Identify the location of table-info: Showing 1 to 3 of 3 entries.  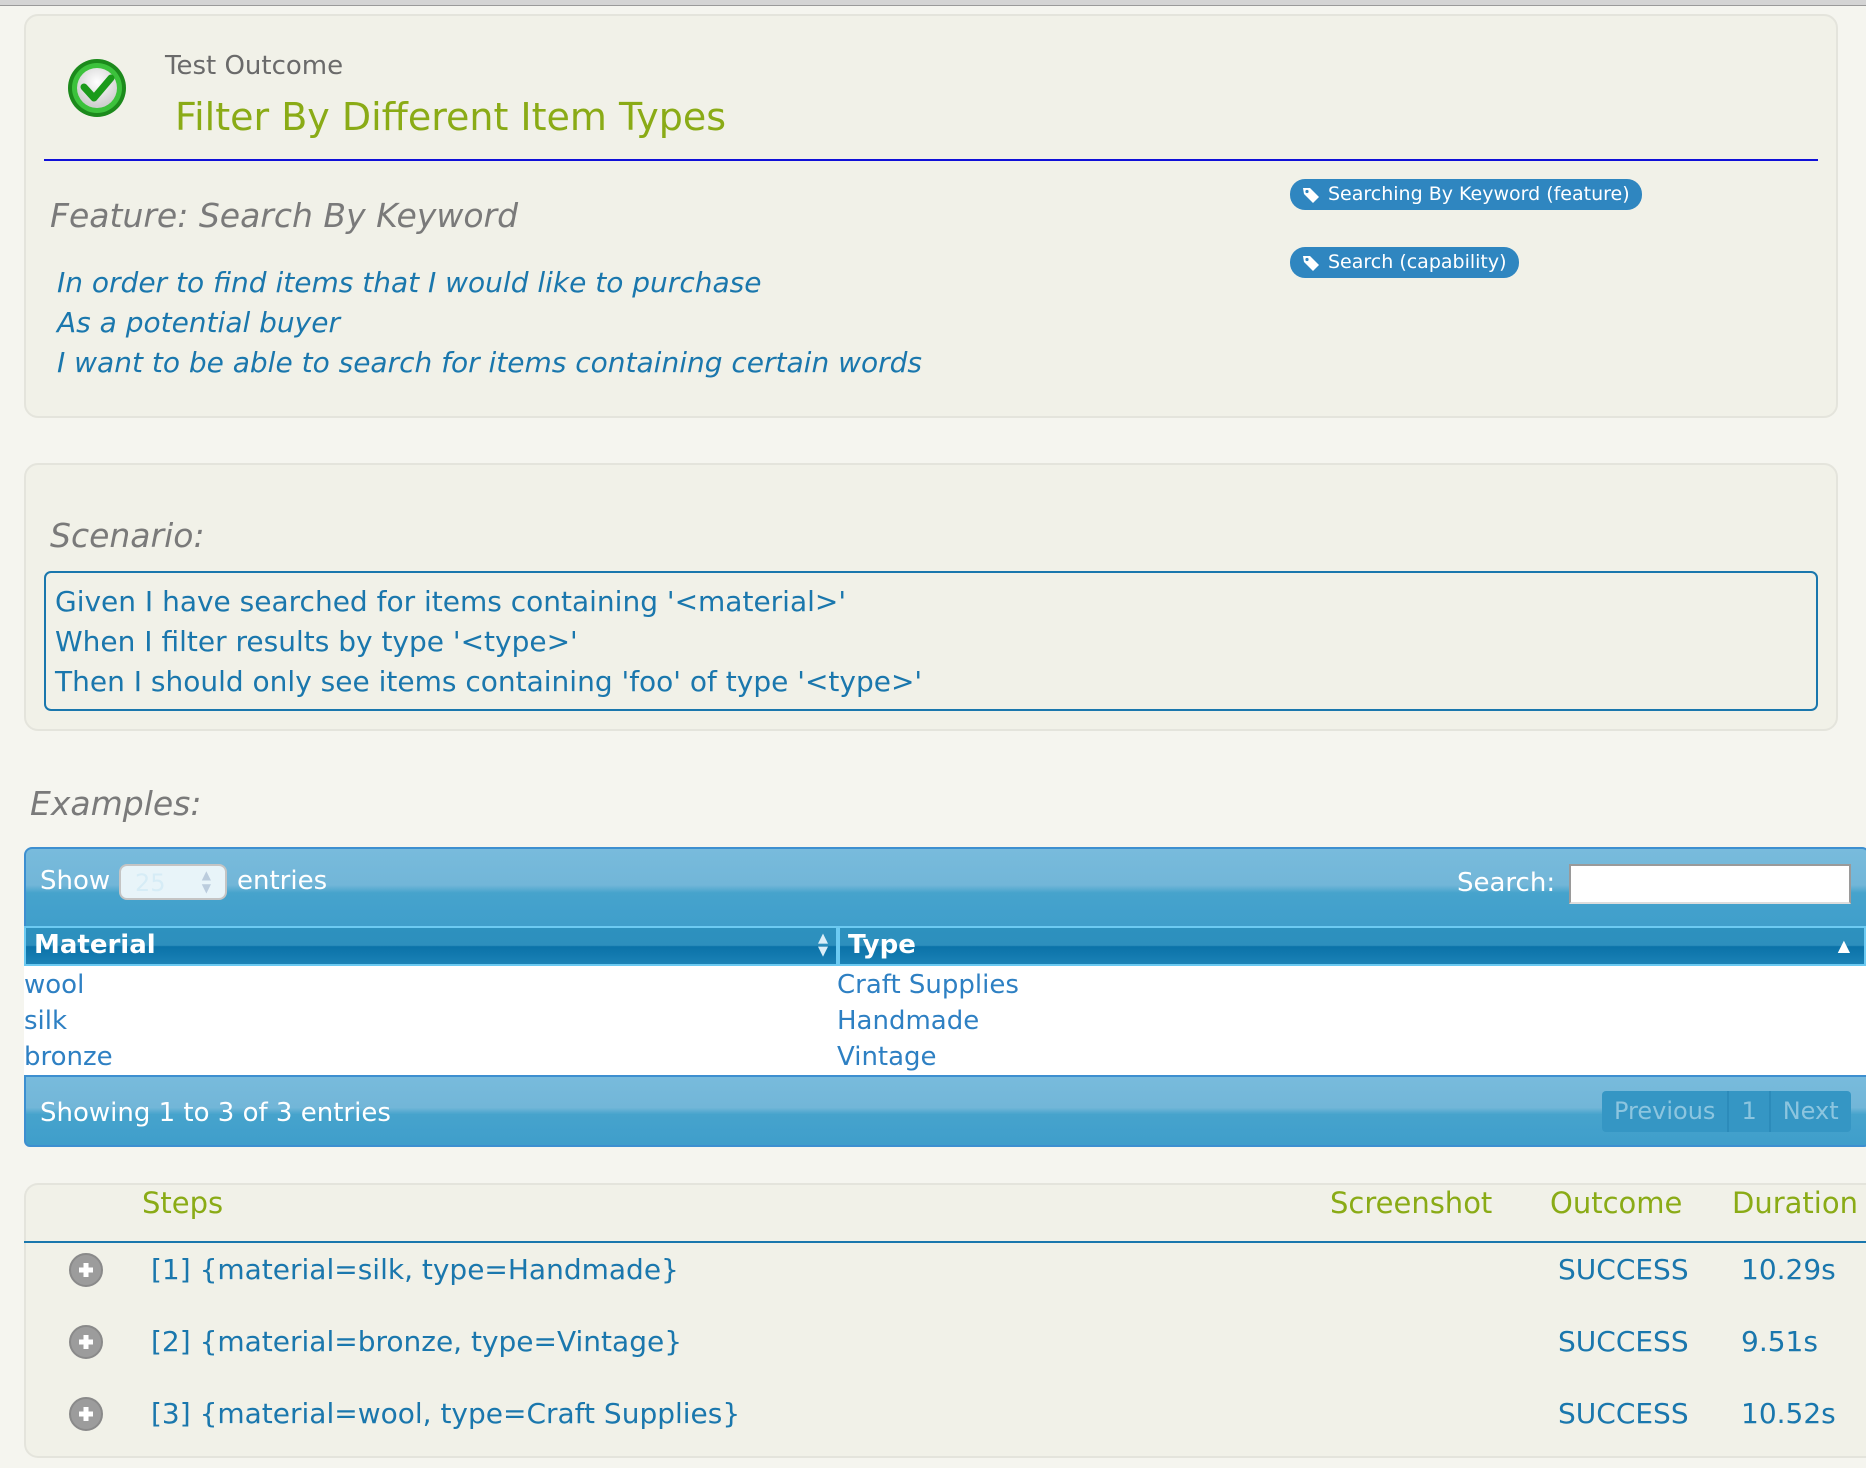
(215, 1113).